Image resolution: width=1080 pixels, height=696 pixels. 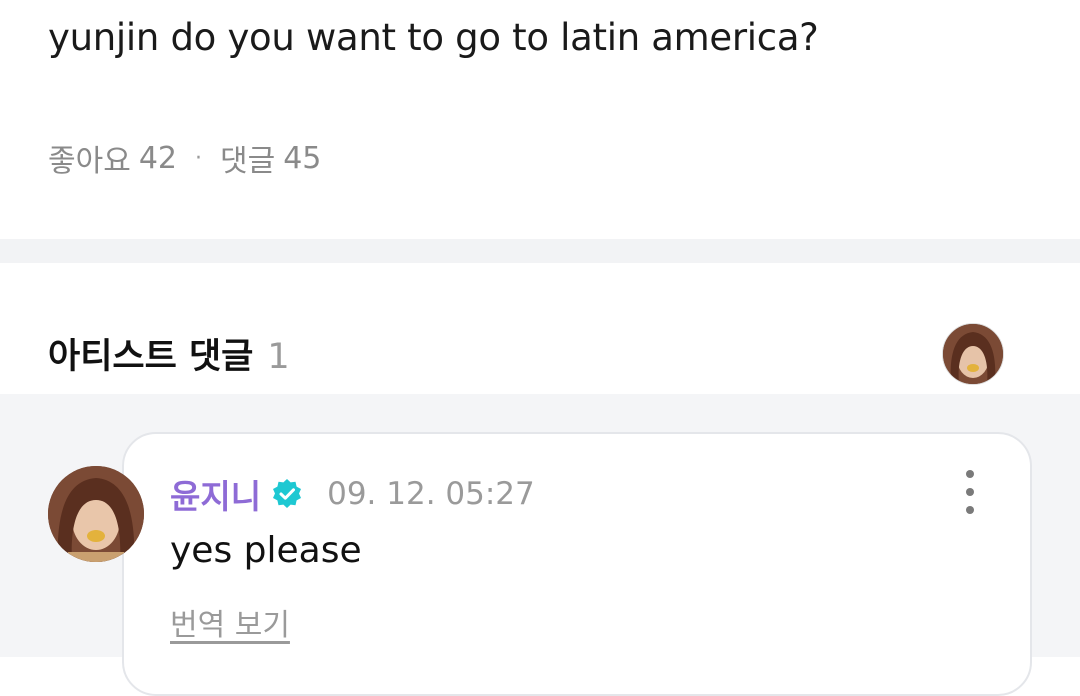 What do you see at coordinates (266, 550) in the screenshot?
I see `comment-text: yes please` at bounding box center [266, 550].